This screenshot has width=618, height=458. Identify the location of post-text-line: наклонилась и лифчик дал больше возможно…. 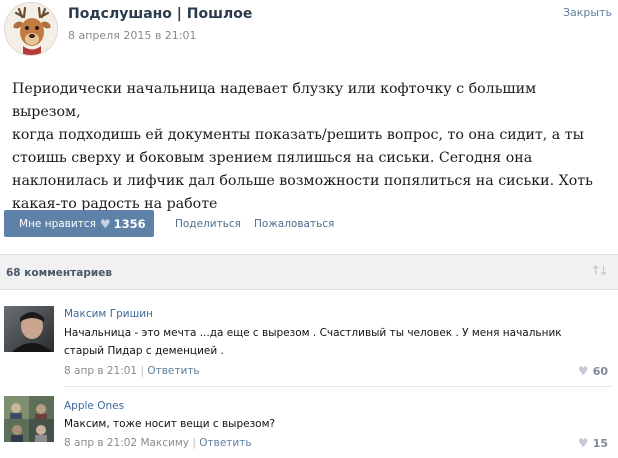
(302, 181).